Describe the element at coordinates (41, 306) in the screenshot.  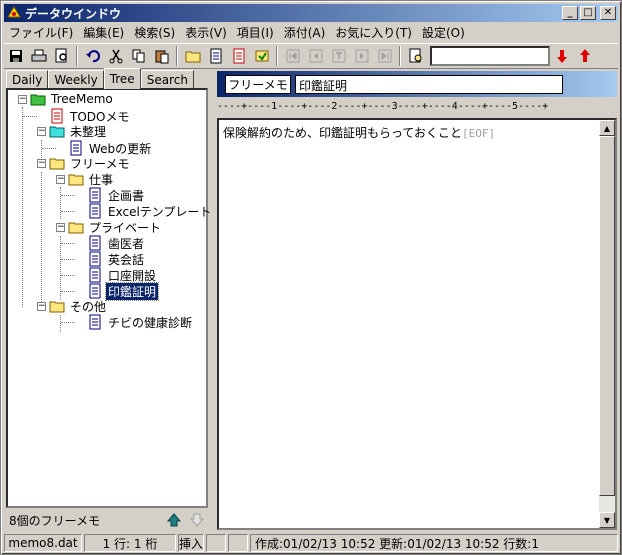
I see `collapse-other-toggle: −` at that location.